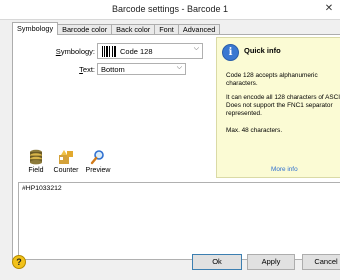  Describe the element at coordinates (136, 51) in the screenshot. I see `symbology-value: Code 128` at that location.